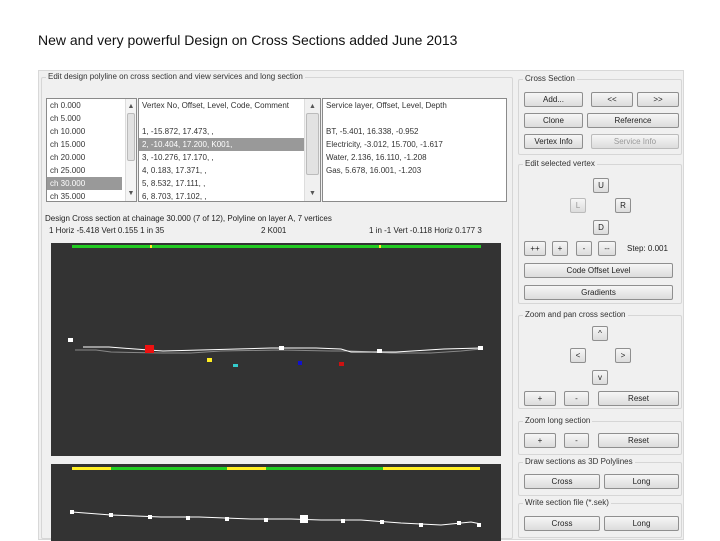 This screenshot has width=720, height=541. What do you see at coordinates (623, 355) in the screenshot?
I see `pan-right-button: >` at bounding box center [623, 355].